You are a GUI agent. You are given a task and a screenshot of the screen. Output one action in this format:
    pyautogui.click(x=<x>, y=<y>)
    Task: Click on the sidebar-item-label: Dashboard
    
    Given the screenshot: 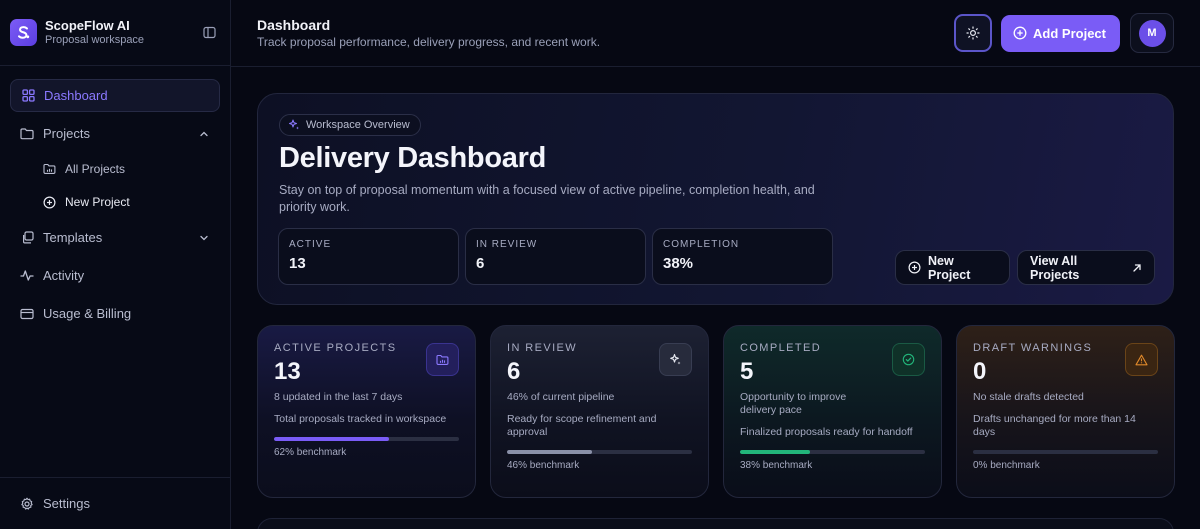 What is the action you would take?
    pyautogui.click(x=76, y=95)
    